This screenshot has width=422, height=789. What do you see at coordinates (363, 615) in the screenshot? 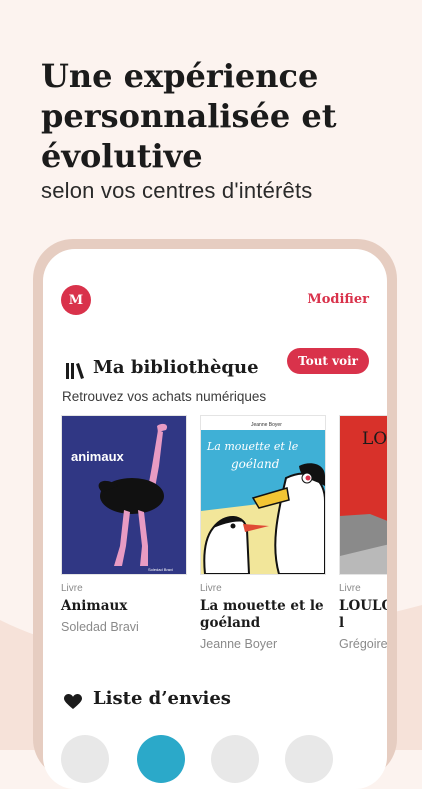
I see `book-title: LOULOU que le l` at bounding box center [363, 615].